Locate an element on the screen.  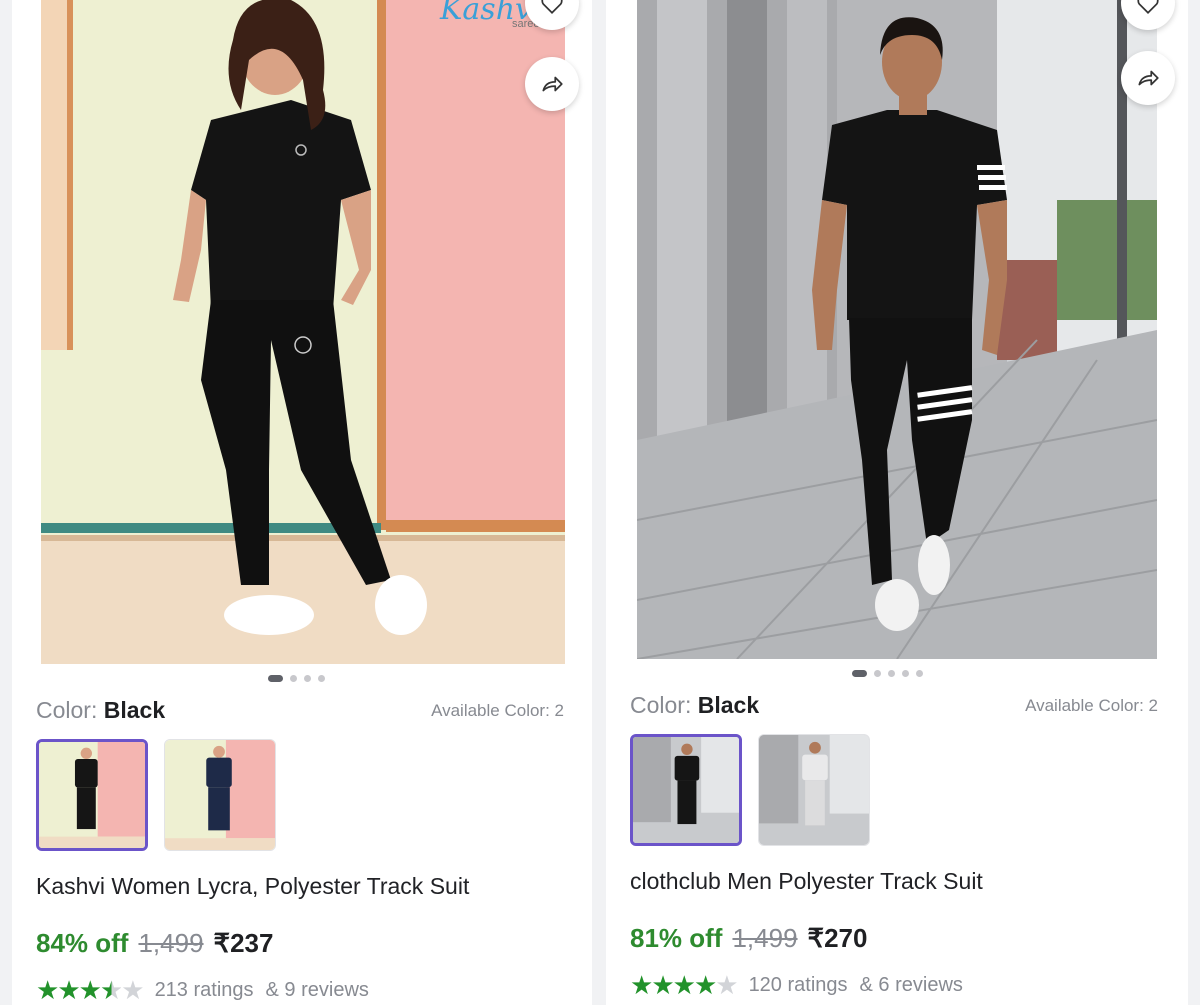
rating-row: ★★★★★ 213 ratings & 9 reviews is located at coordinates (202, 990).